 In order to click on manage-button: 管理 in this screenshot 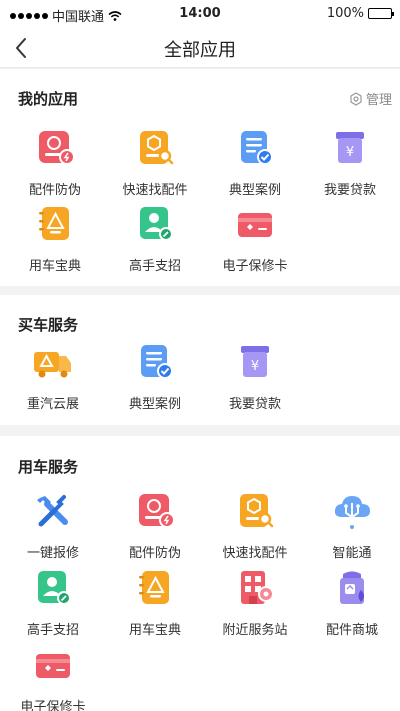, I will do `click(370, 98)`.